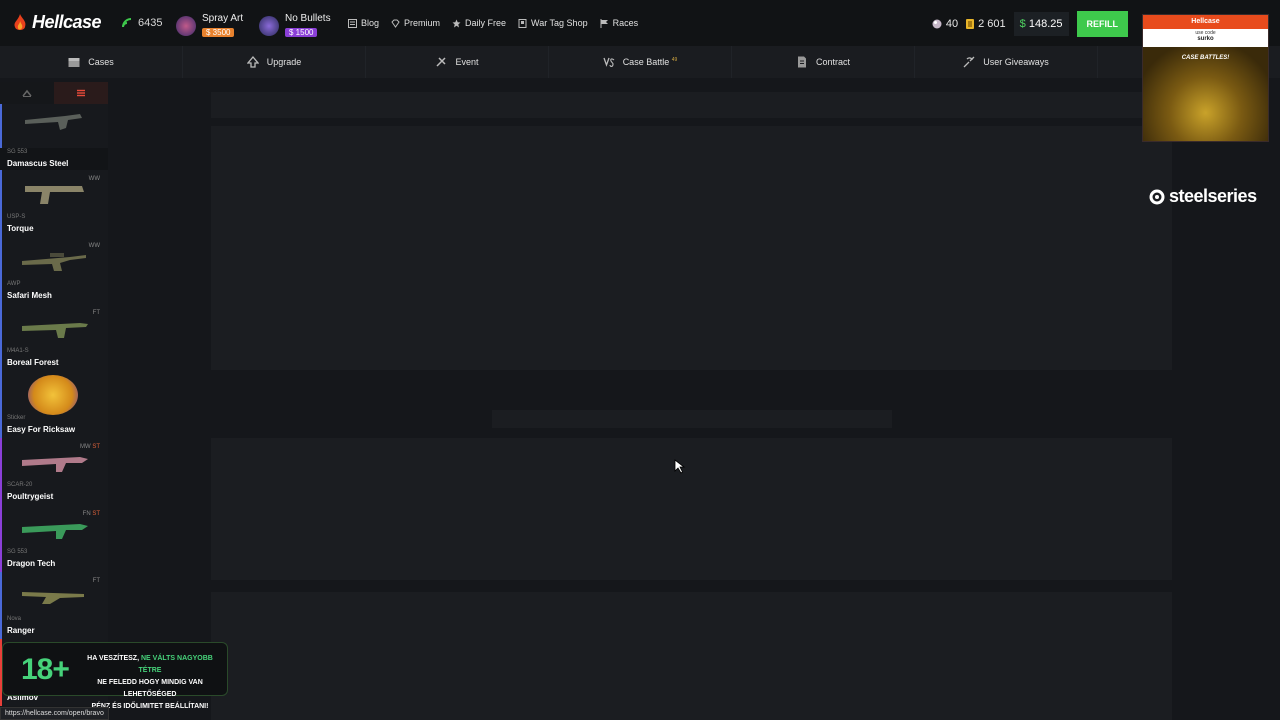 Image resolution: width=1280 pixels, height=720 pixels. Describe the element at coordinates (54, 262) in the screenshot. I see `sniper-image` at that location.